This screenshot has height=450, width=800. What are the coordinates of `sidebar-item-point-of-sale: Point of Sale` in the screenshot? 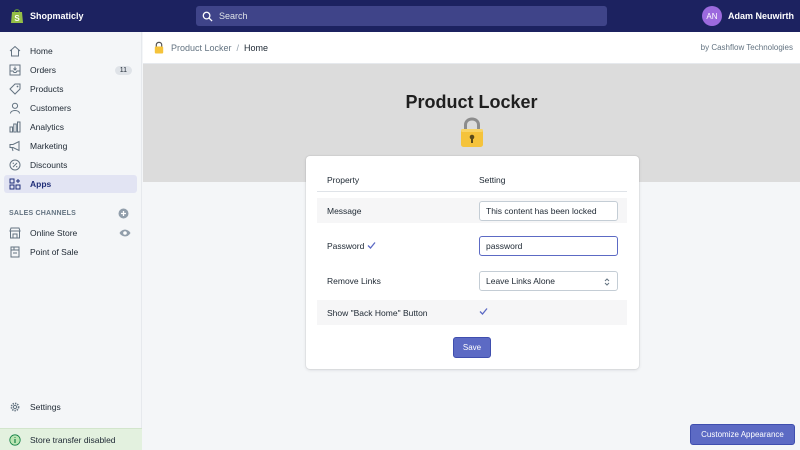 It's located at (70, 252).